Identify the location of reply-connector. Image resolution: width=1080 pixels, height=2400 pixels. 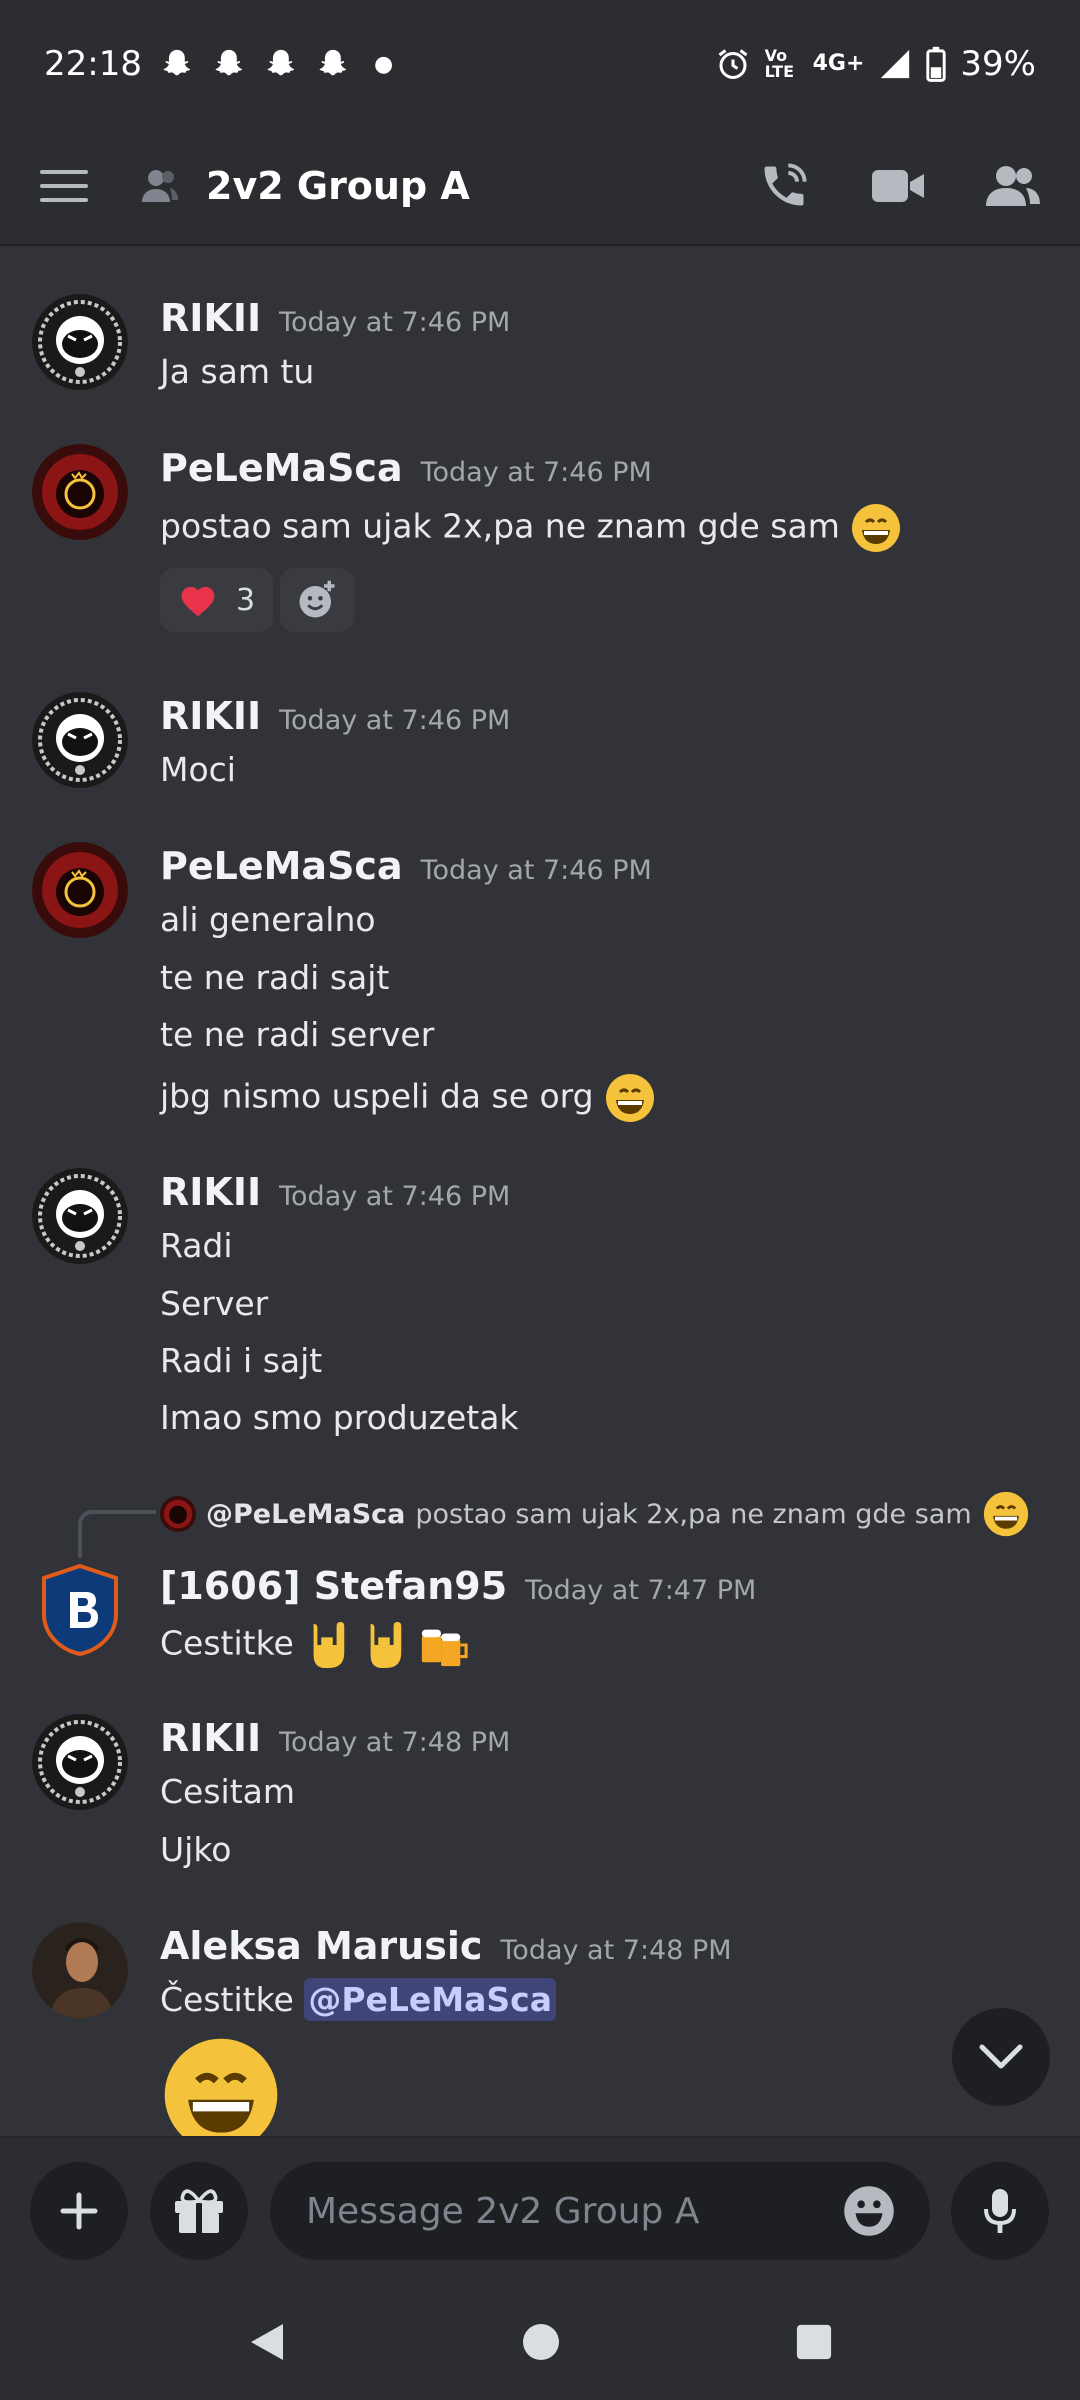
(117, 1534).